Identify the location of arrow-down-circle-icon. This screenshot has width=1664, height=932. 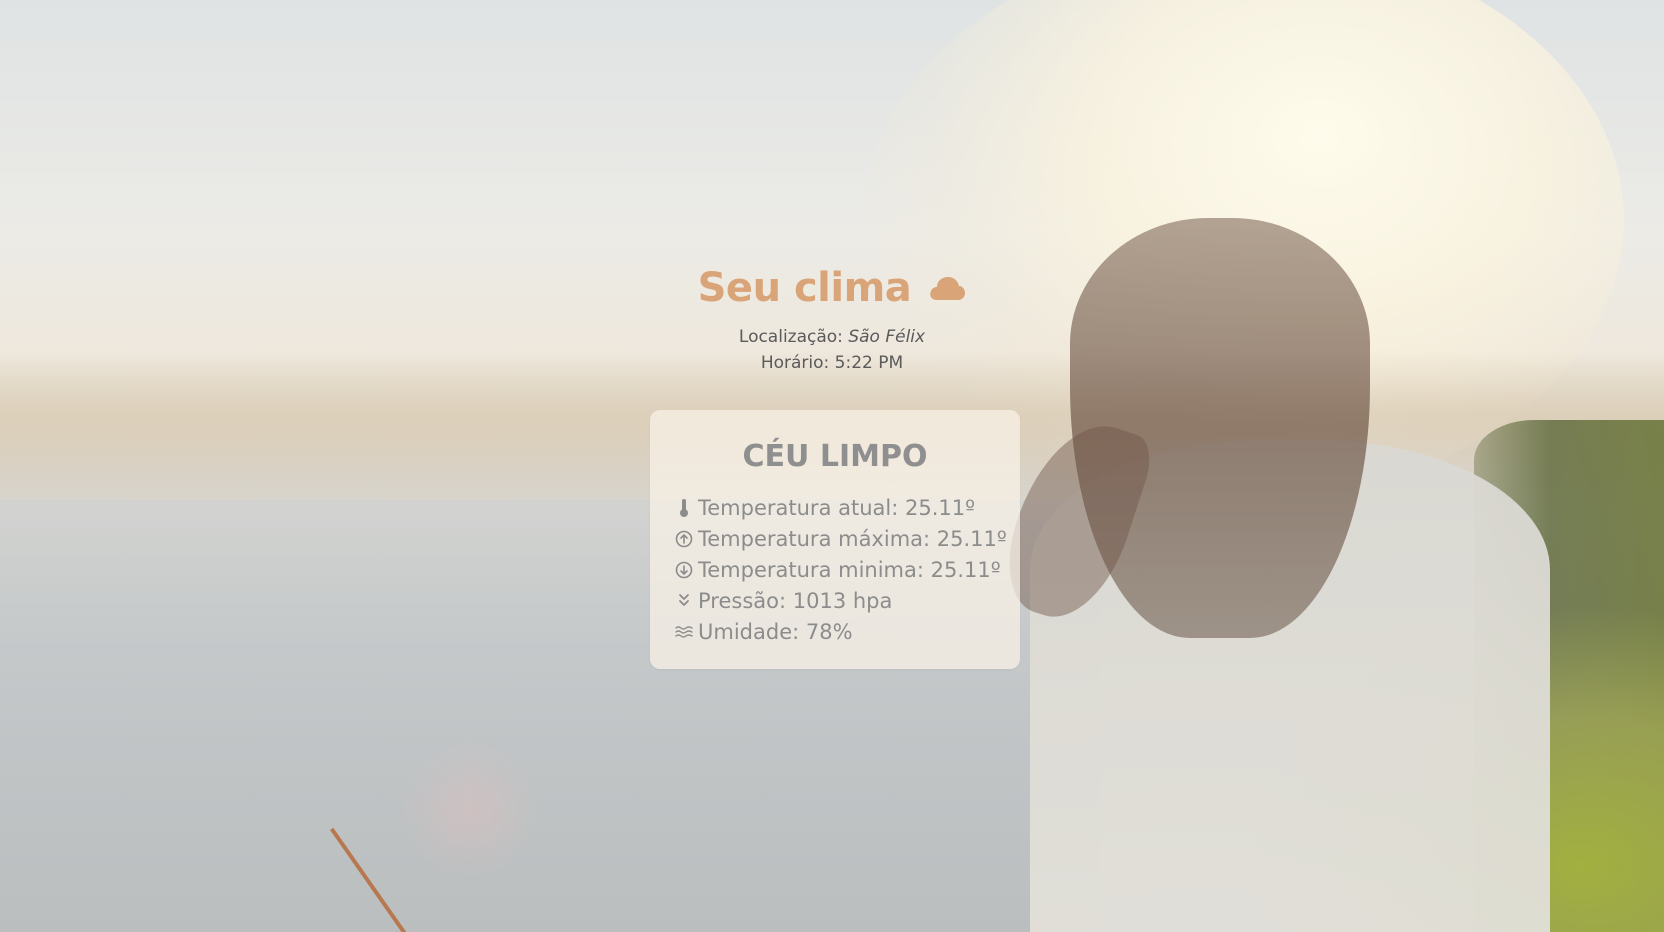
(684, 570).